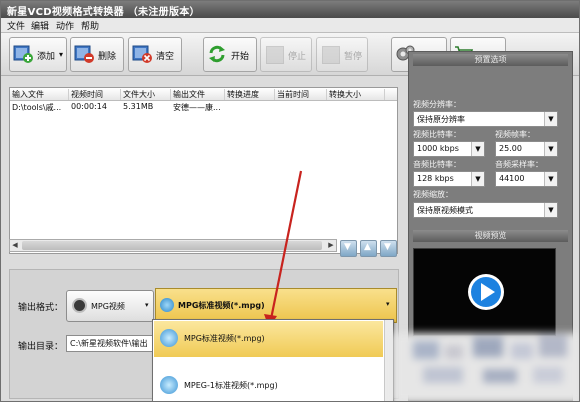 Image resolution: width=580 pixels, height=402 pixels. I want to click on audio-bitrate-label: 音频比特率：, so click(437, 164).